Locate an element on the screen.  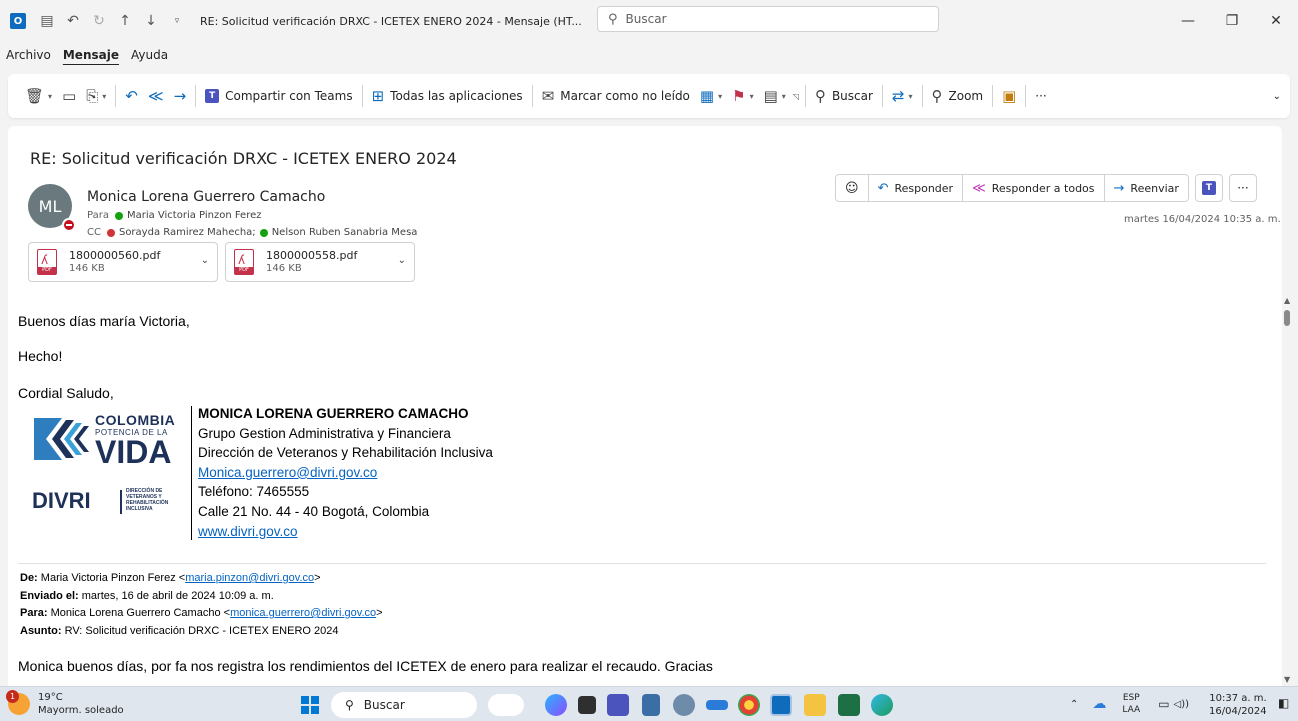
widget-app-icon is located at coordinates (506, 705).